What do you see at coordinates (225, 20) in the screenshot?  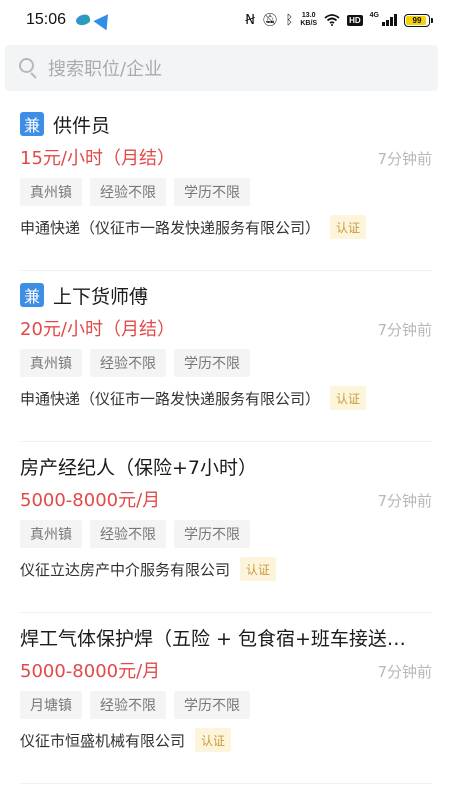 I see `status-bar: 15:06 Ꞥ 🔕︎ ᛒ 13.0 KB/S HD 4G 99` at bounding box center [225, 20].